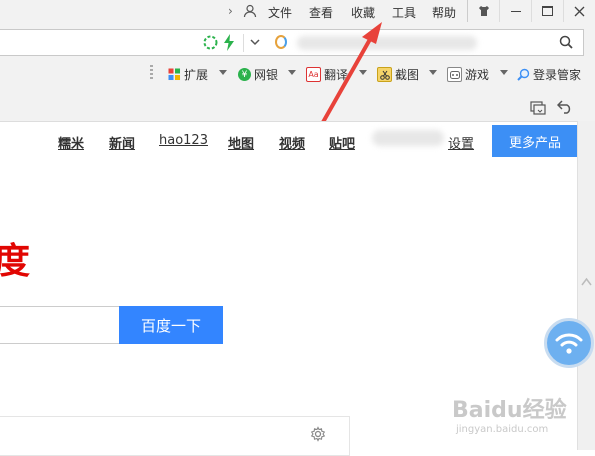 This screenshot has height=456, width=595. Describe the element at coordinates (71, 142) in the screenshot. I see `nav-nuomi: 糯米` at that location.